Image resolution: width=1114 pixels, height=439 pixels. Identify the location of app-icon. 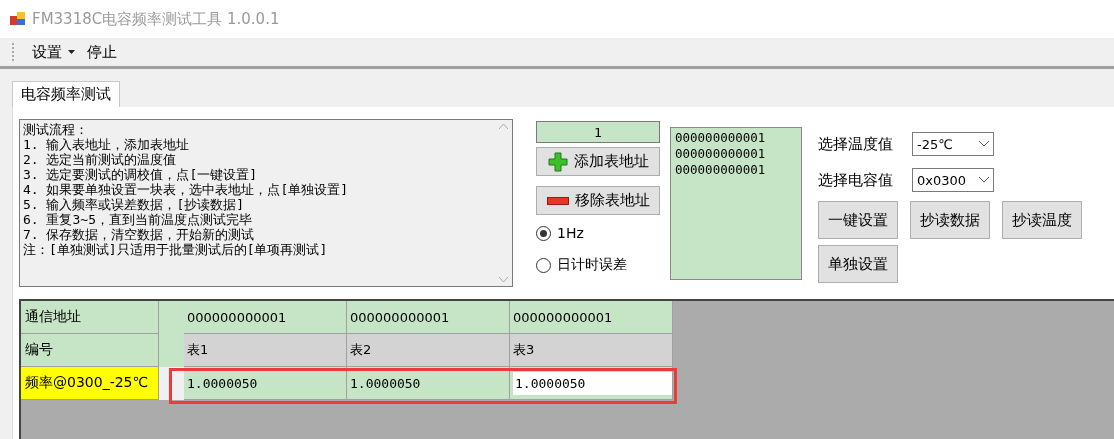
(18, 19).